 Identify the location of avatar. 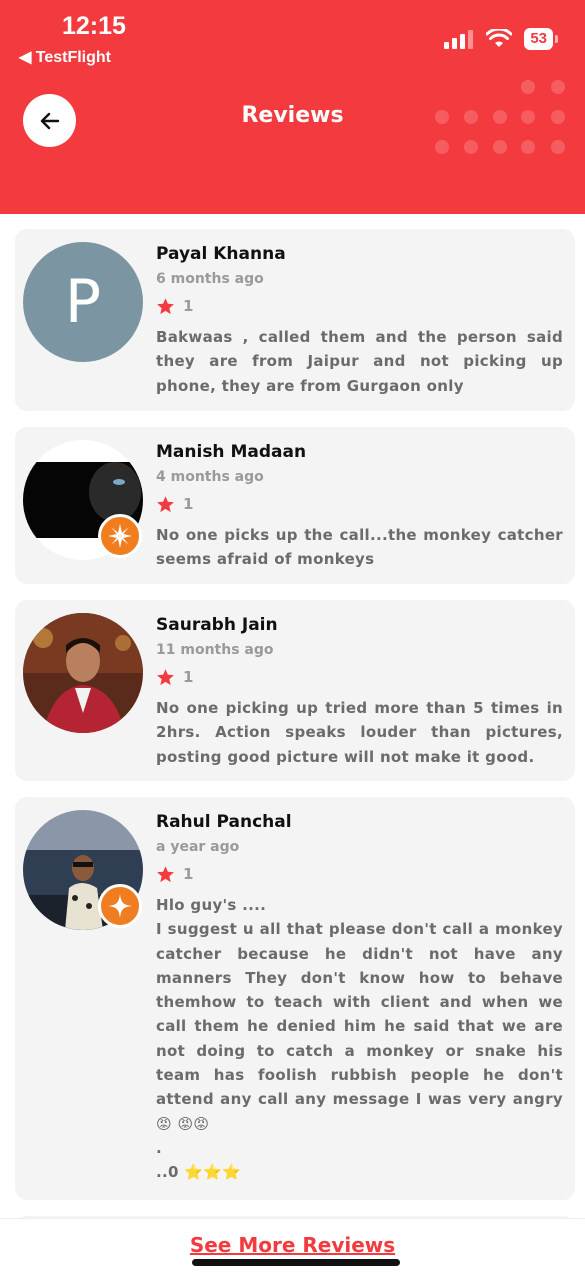
(83, 673).